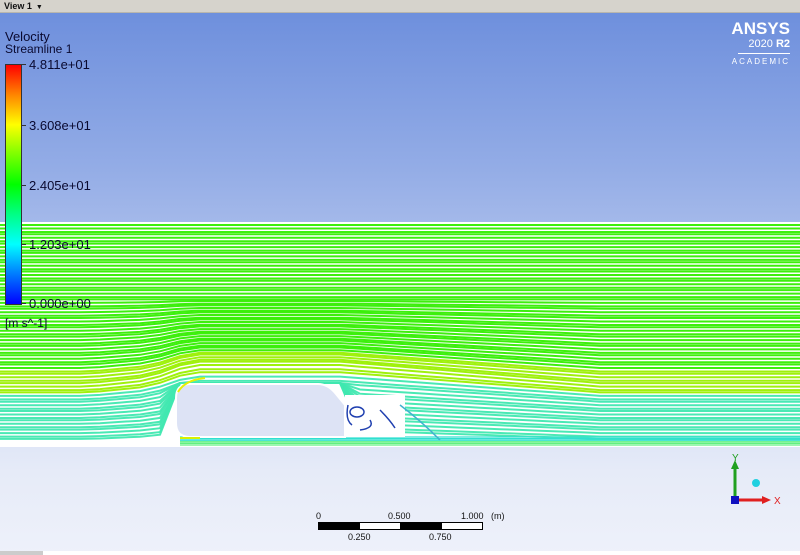 The image size is (800, 555). What do you see at coordinates (260, 410) in the screenshot?
I see `bluff-body` at bounding box center [260, 410].